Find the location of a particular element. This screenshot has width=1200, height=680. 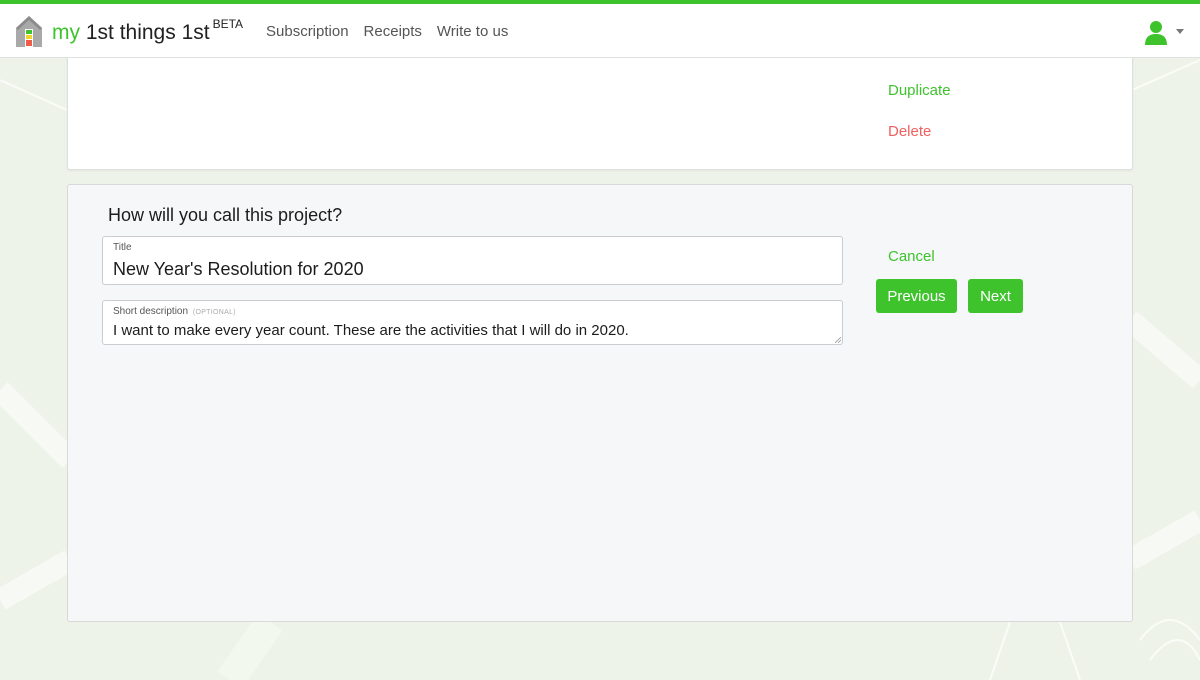

description-label-text: Short description is located at coordinates (151, 311).